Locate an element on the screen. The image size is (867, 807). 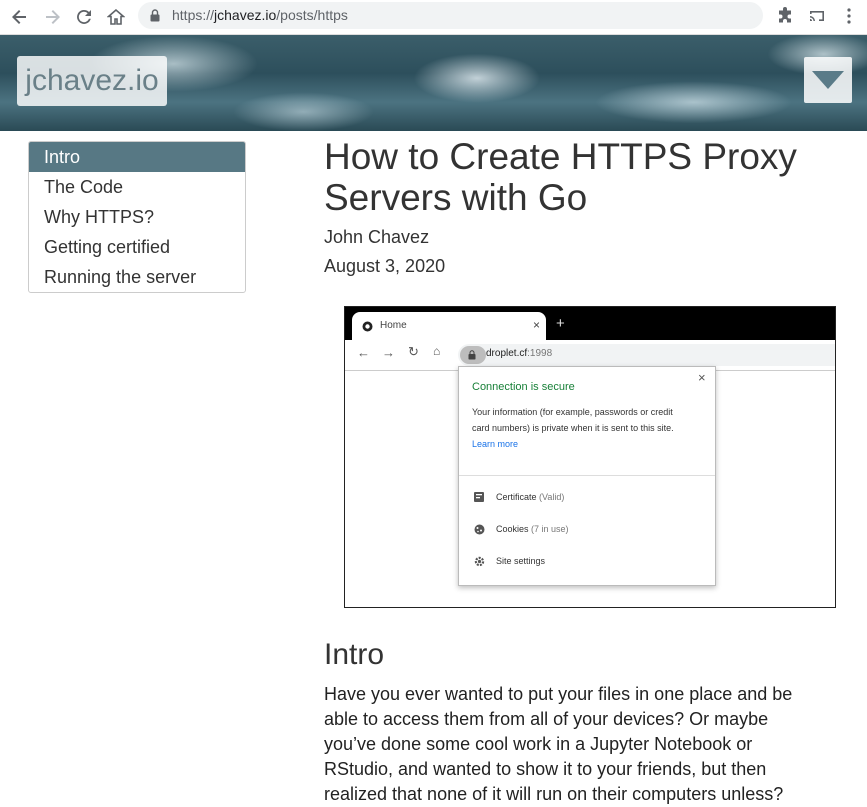
browser-toolbar: https://jchavez.io/posts/https is located at coordinates (433, 17).